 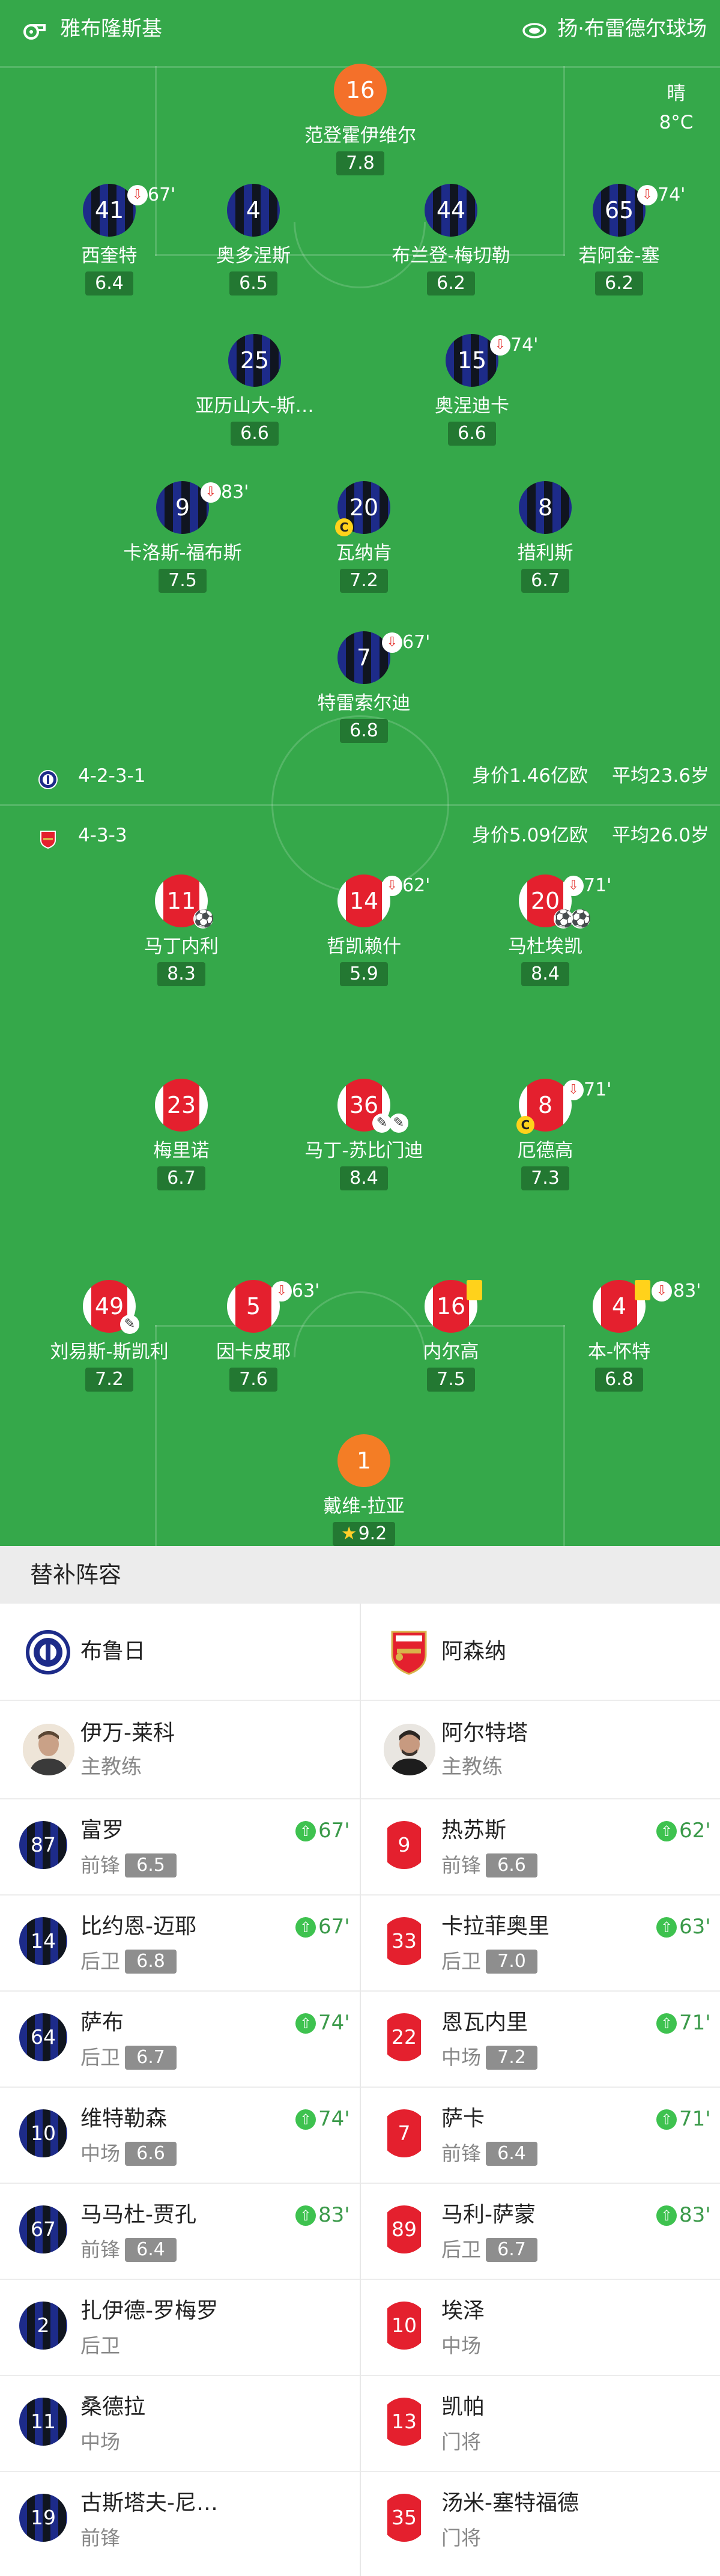 What do you see at coordinates (183, 581) in the screenshot?
I see `player-rating: 7.5` at bounding box center [183, 581].